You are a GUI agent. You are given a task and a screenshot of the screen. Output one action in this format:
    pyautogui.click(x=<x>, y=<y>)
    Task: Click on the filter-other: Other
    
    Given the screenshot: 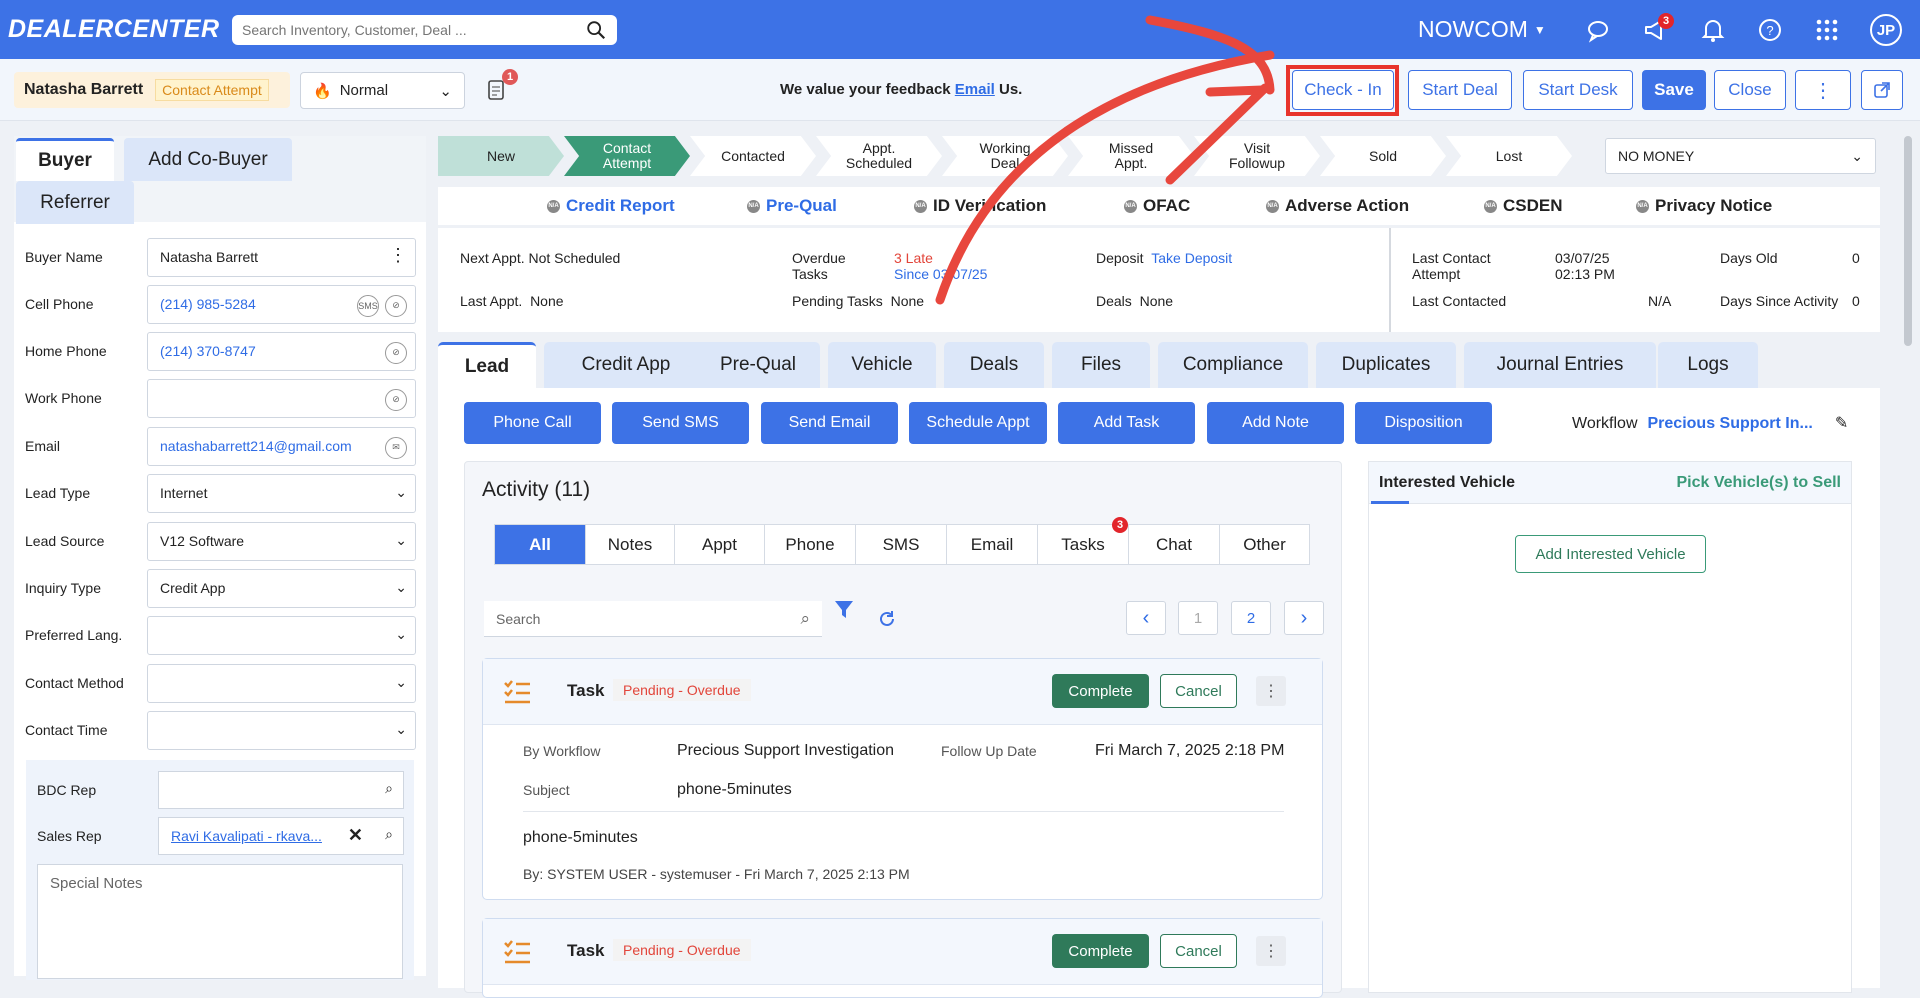 What is the action you would take?
    pyautogui.click(x=1264, y=544)
    